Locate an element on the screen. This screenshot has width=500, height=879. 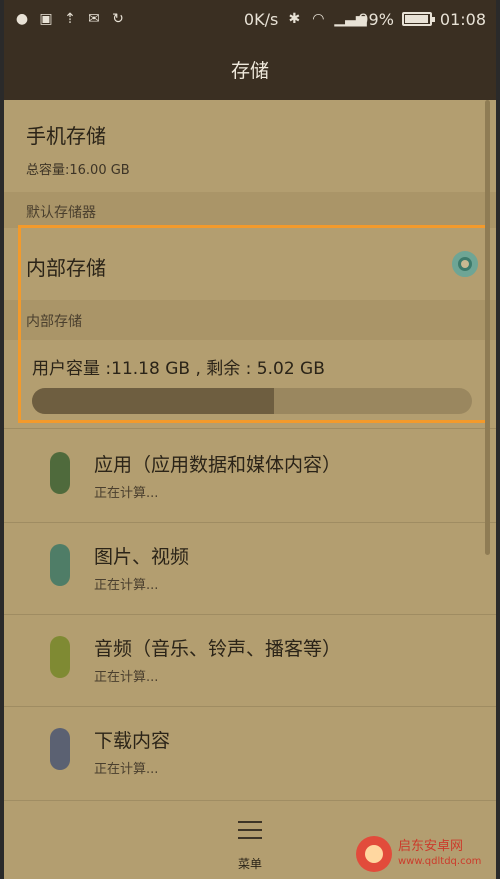
category-title: 图片、视频 is located at coordinates (142, 557).